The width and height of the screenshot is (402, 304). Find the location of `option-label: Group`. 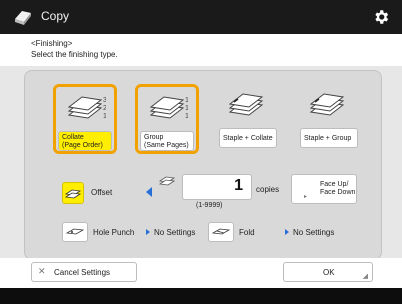

option-label: Group is located at coordinates (154, 137).